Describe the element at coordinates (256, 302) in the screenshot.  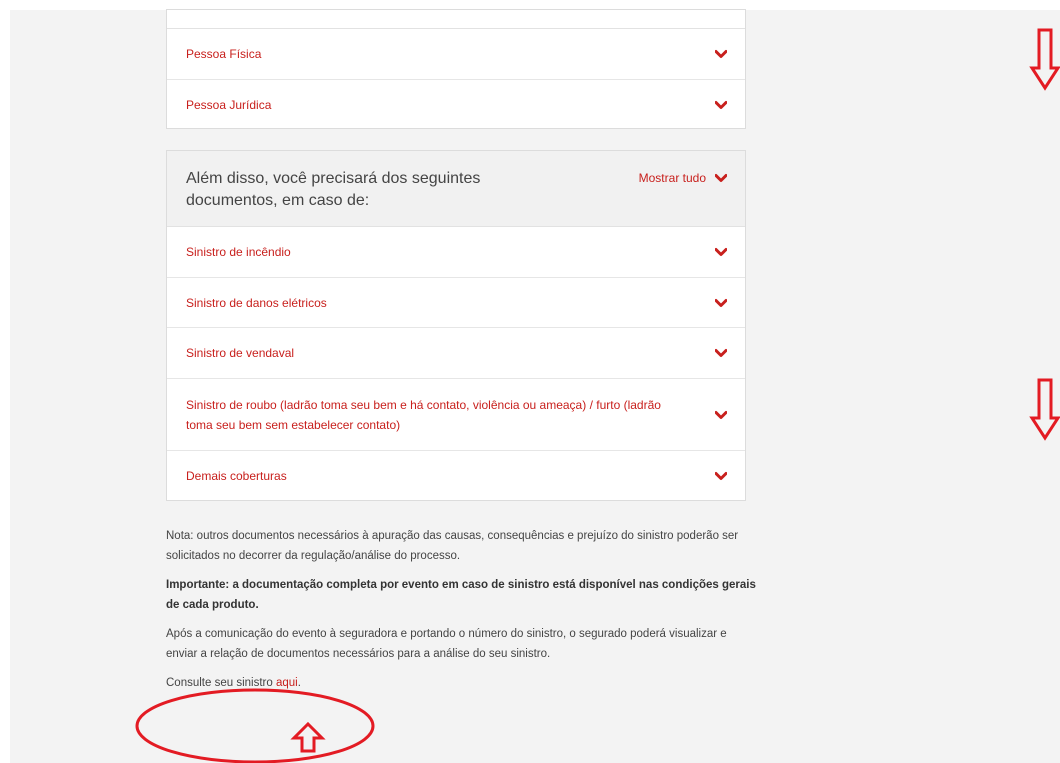
I see `accordion-item-label: Sinistro de danos elétricos` at that location.